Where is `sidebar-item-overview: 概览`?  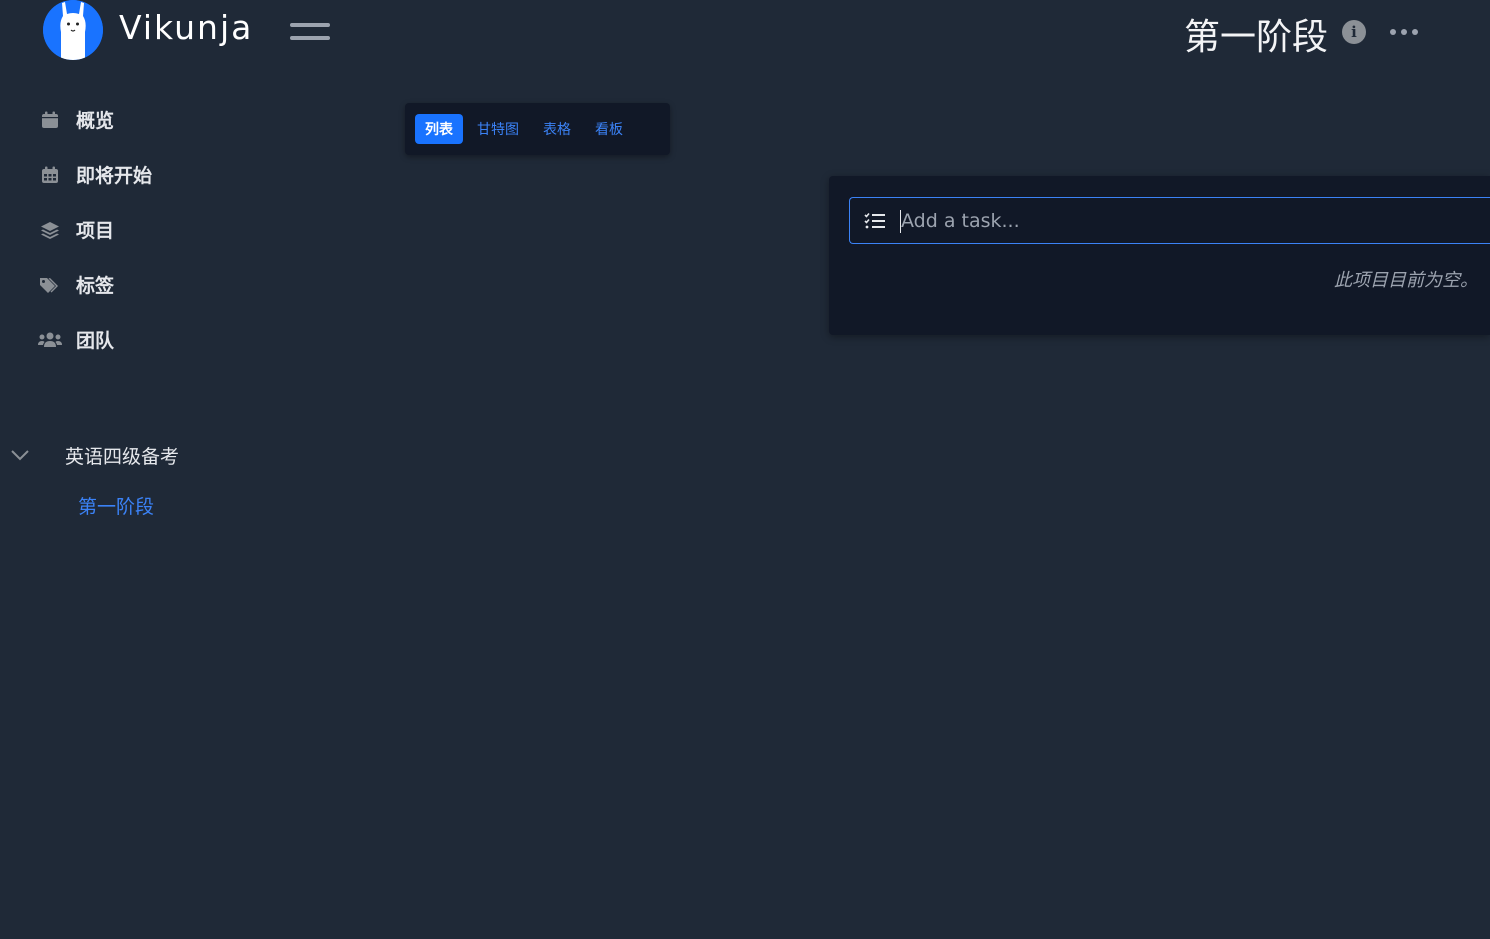
sidebar-item-overview: 概览 is located at coordinates (94, 119).